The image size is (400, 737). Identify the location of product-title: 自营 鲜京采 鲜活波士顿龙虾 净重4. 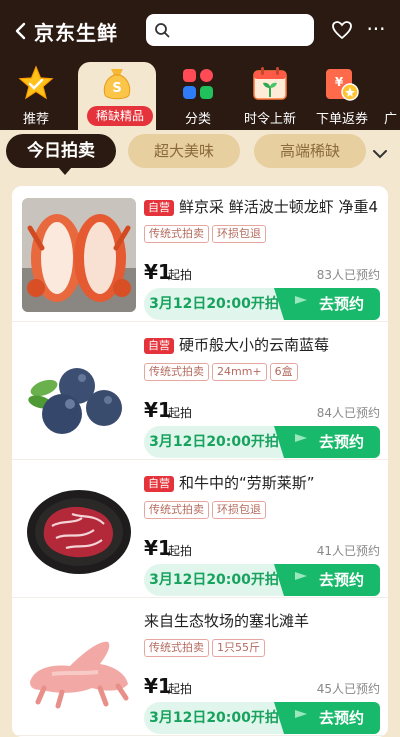
(262, 207).